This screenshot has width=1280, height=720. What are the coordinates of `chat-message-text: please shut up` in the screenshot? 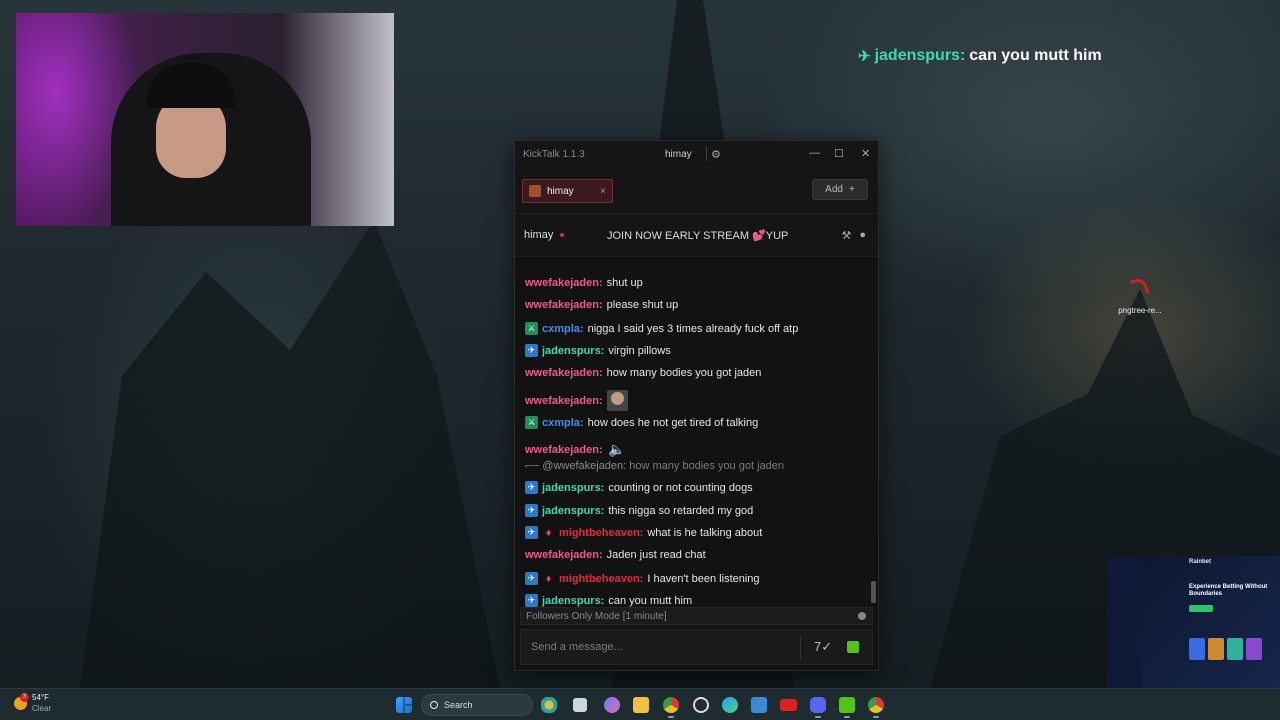 It's located at (642, 305).